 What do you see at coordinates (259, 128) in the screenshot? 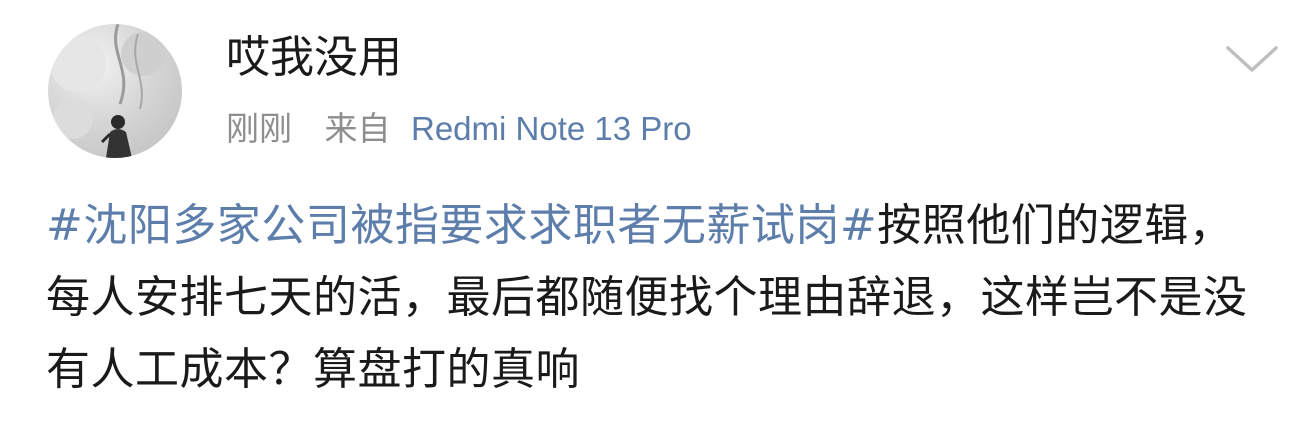
I see `post-time: 刚刚` at bounding box center [259, 128].